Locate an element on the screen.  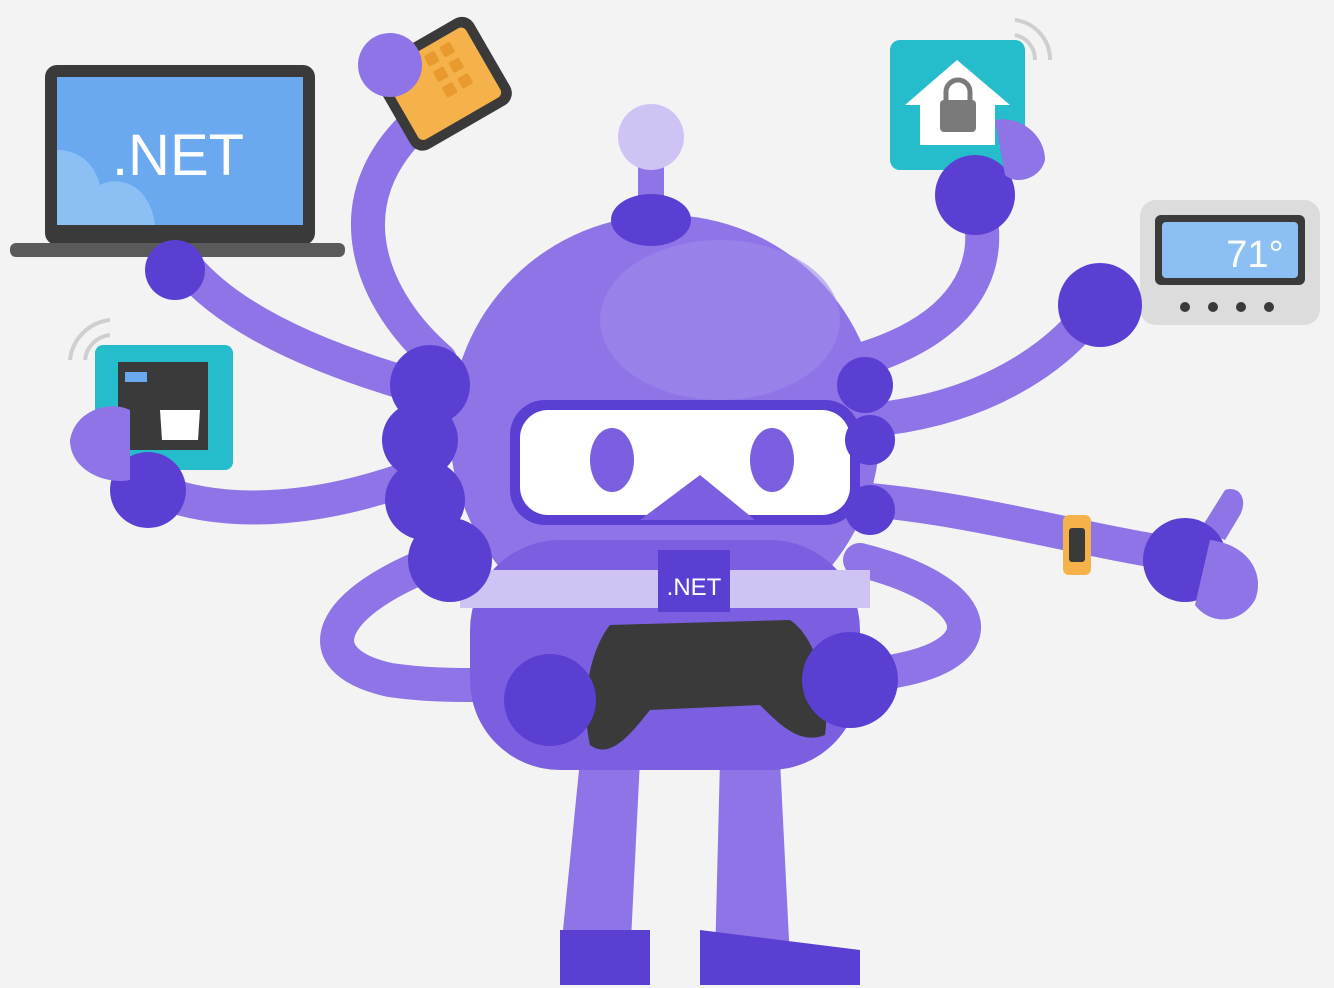
antenna-base is located at coordinates (651, 220).